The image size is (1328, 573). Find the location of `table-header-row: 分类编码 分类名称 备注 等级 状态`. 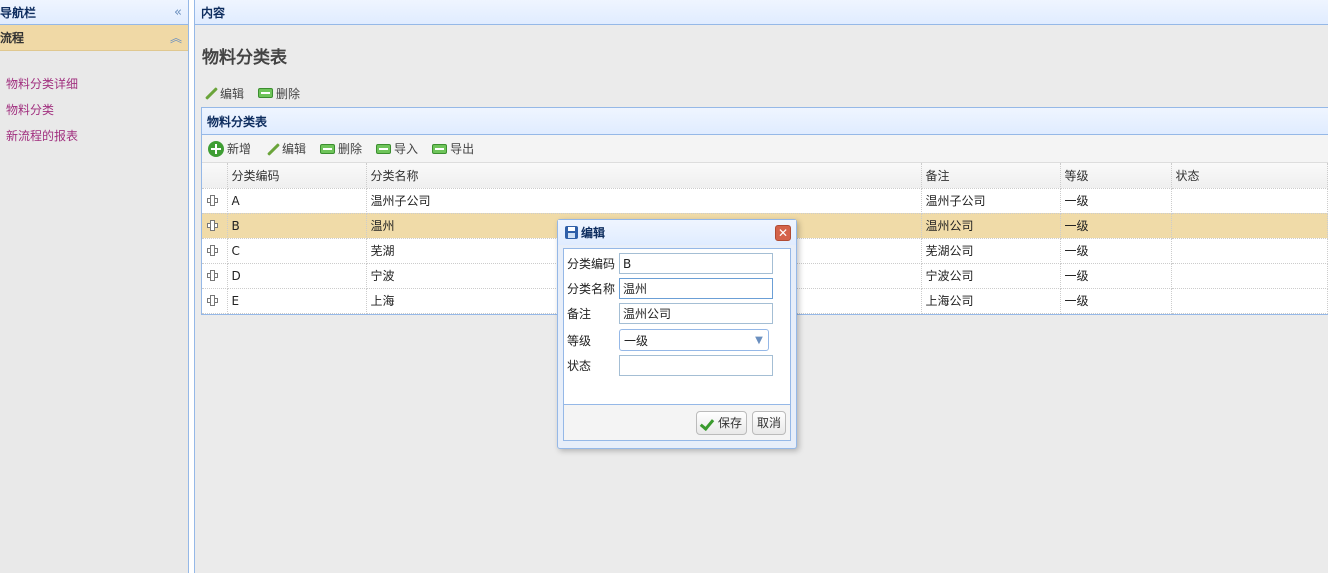

table-header-row: 分类编码 分类名称 备注 等级 状态 is located at coordinates (765, 176).